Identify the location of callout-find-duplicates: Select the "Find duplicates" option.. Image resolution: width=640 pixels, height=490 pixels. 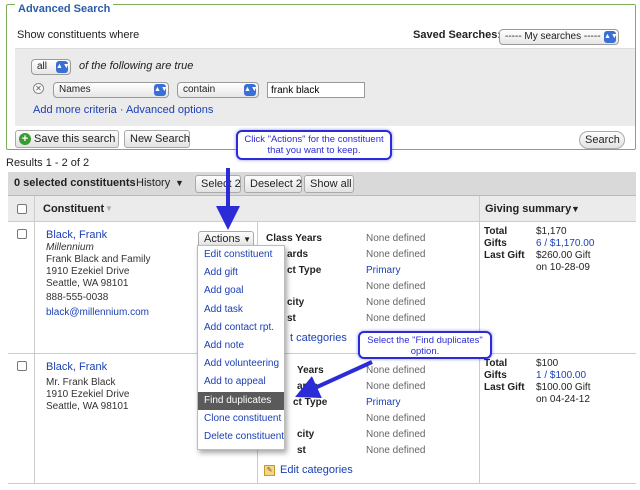
(425, 345).